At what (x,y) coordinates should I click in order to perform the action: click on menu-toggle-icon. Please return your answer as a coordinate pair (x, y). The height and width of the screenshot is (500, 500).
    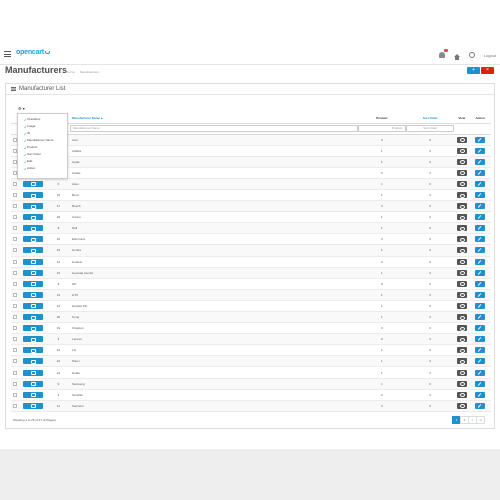
    Looking at the image, I should click on (7, 54).